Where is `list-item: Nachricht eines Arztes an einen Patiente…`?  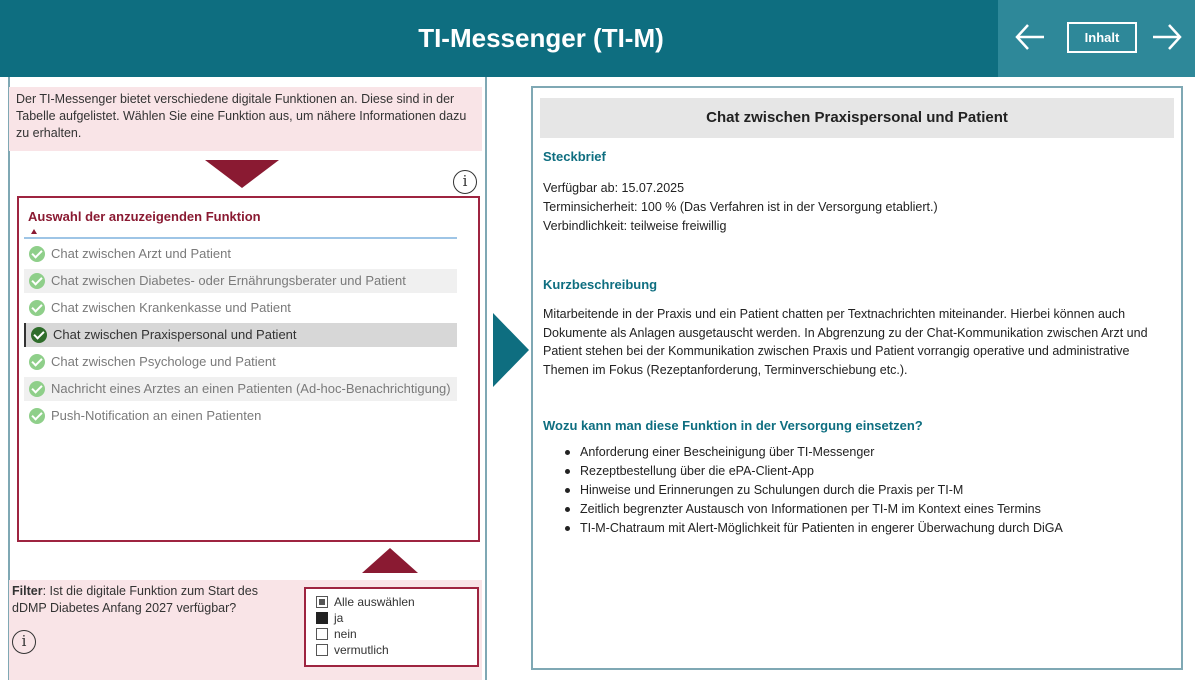
list-item: Nachricht eines Arztes an einen Patiente… is located at coordinates (240, 389).